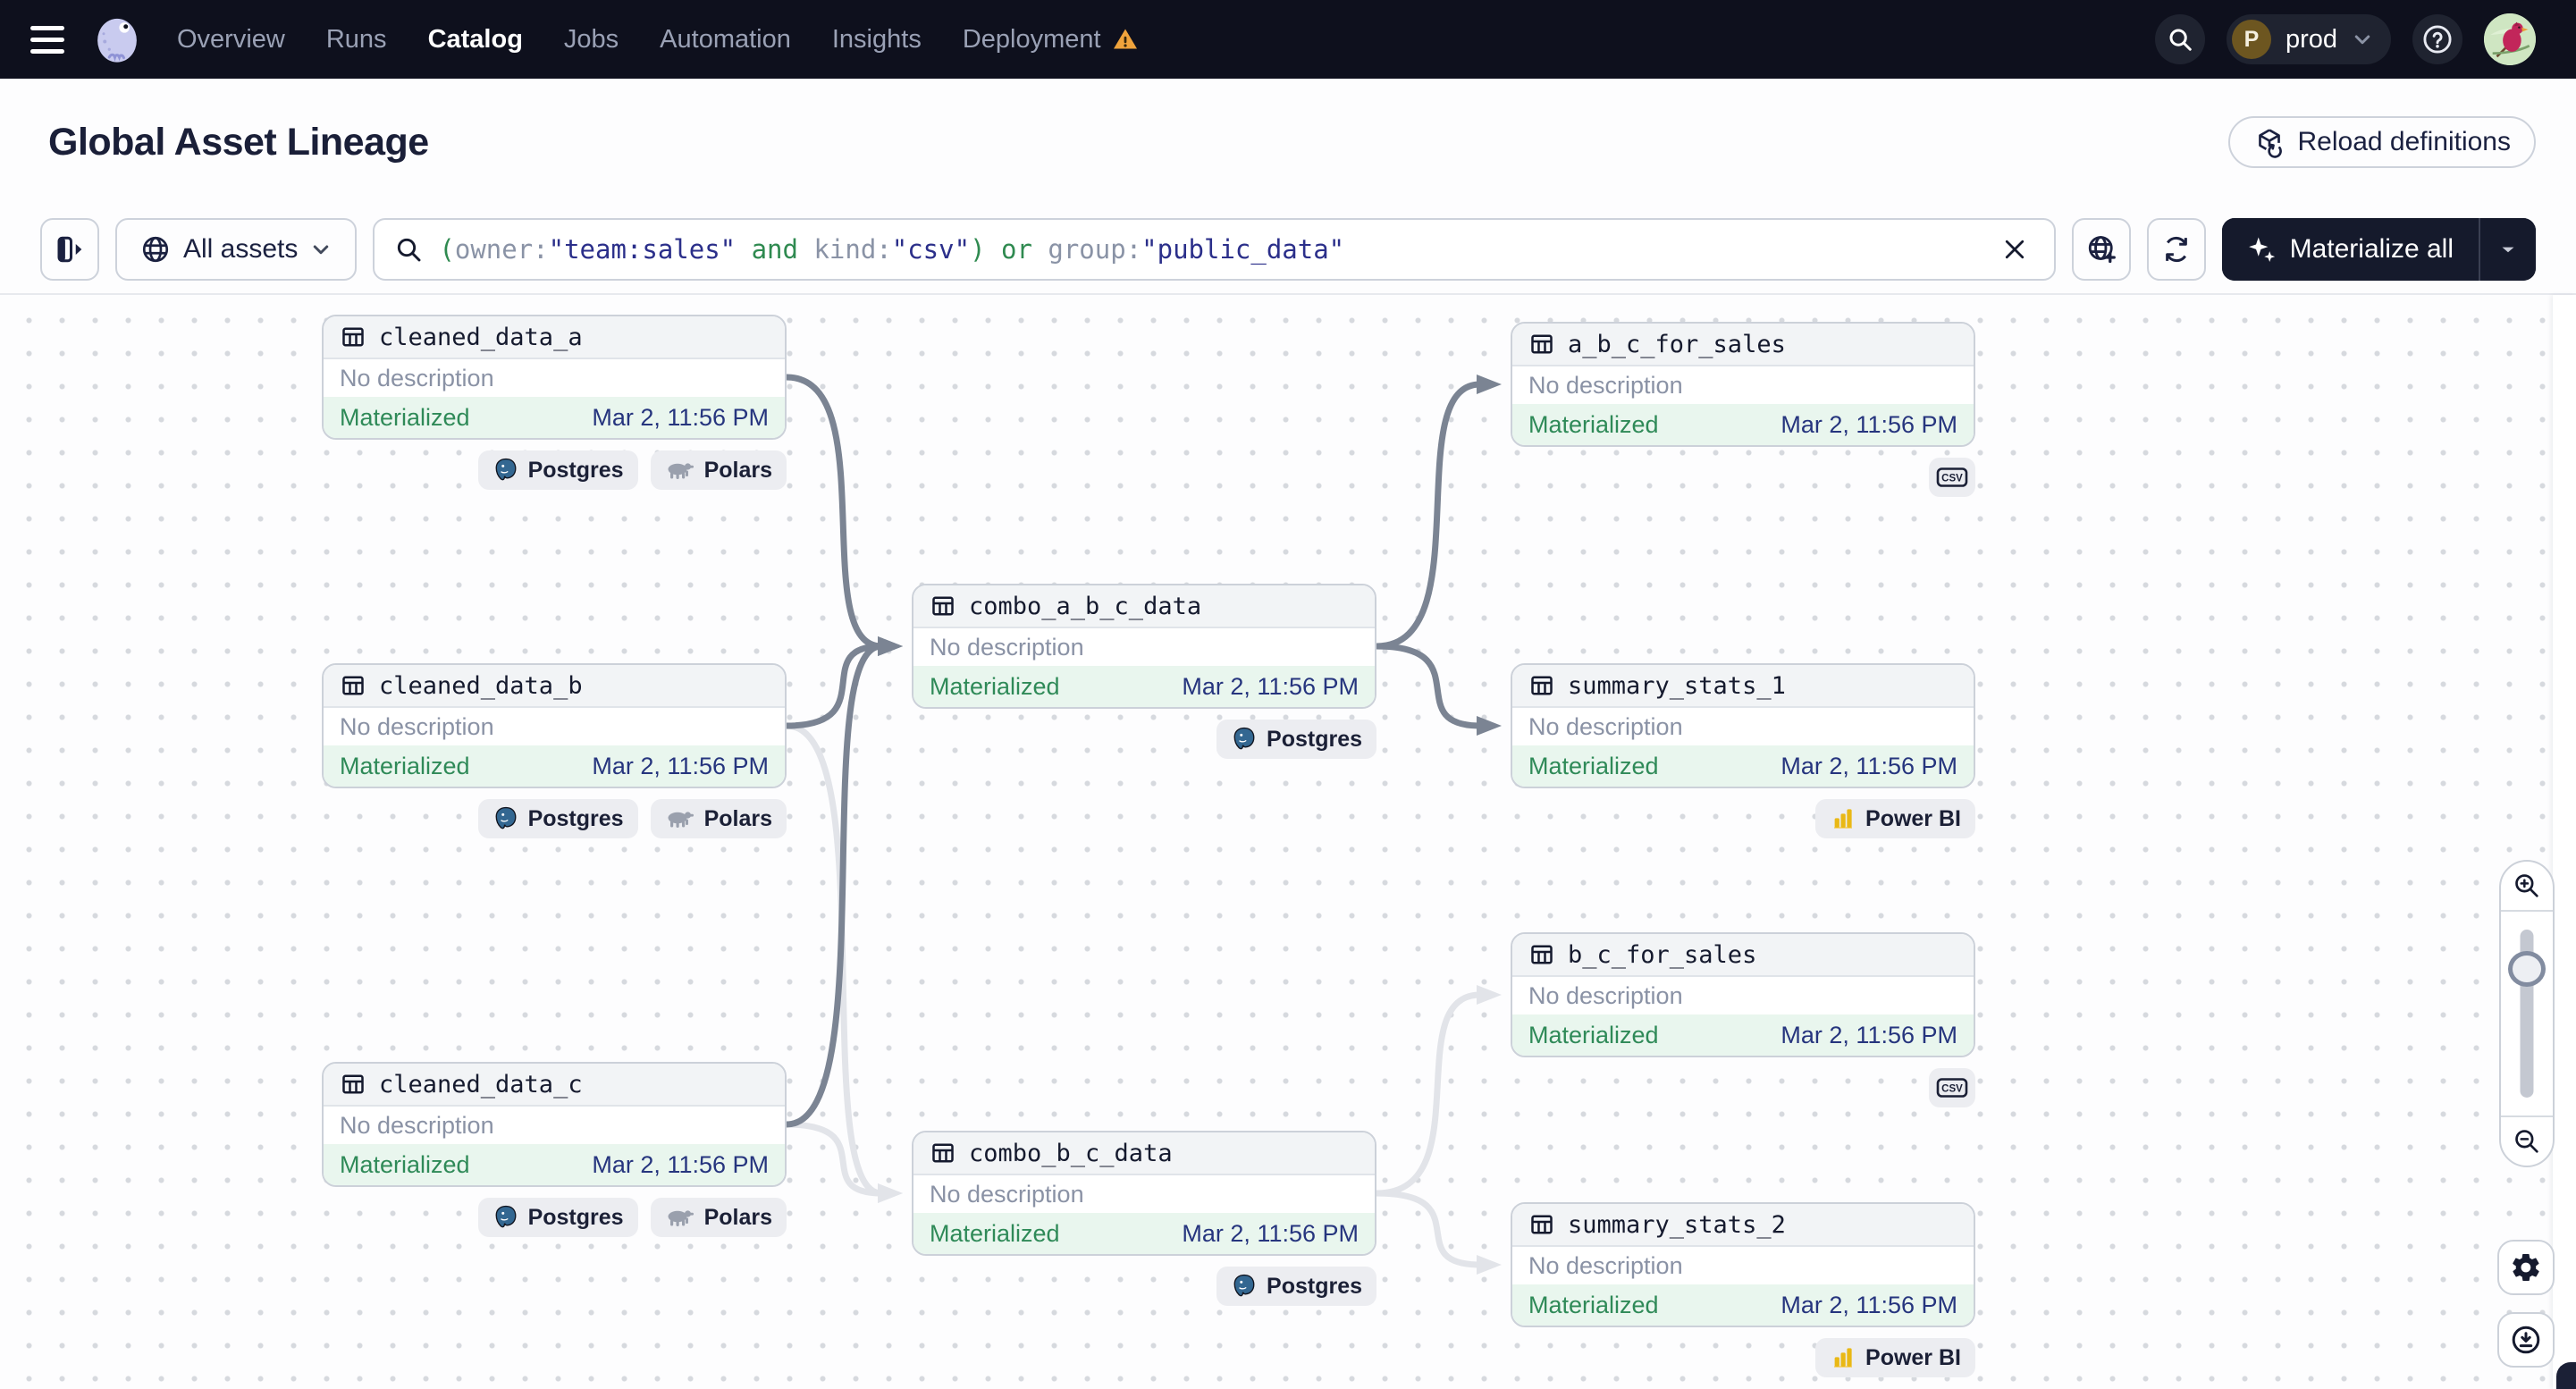 The image size is (2576, 1389). I want to click on asset-node-header: cleaned_data_c, so click(555, 1085).